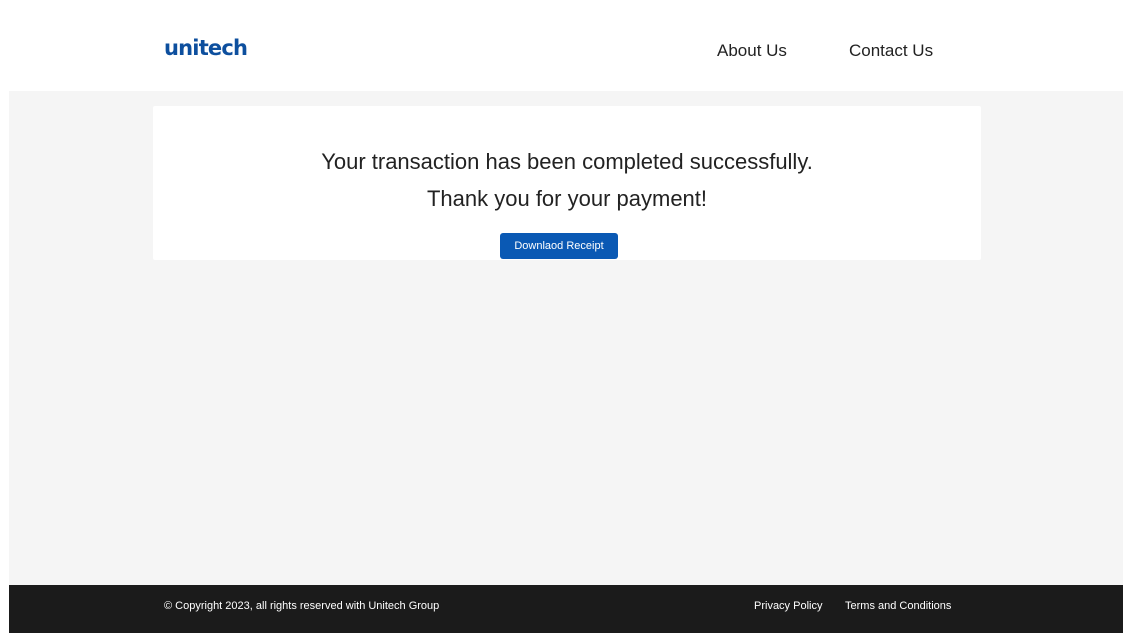 The width and height of the screenshot is (1123, 633). Describe the element at coordinates (561, 45) in the screenshot. I see `site-header: unitech About Us Contact Us` at that location.